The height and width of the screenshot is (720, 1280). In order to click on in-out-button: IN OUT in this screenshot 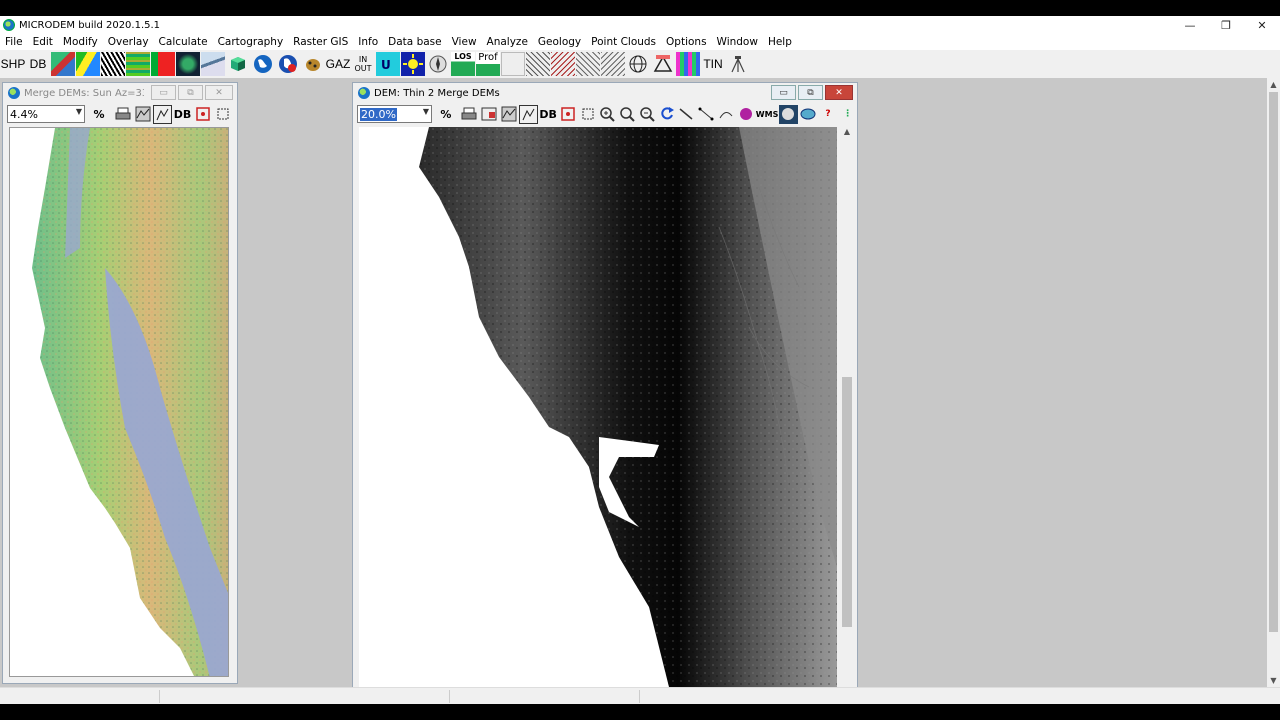, I will do `click(363, 64)`.